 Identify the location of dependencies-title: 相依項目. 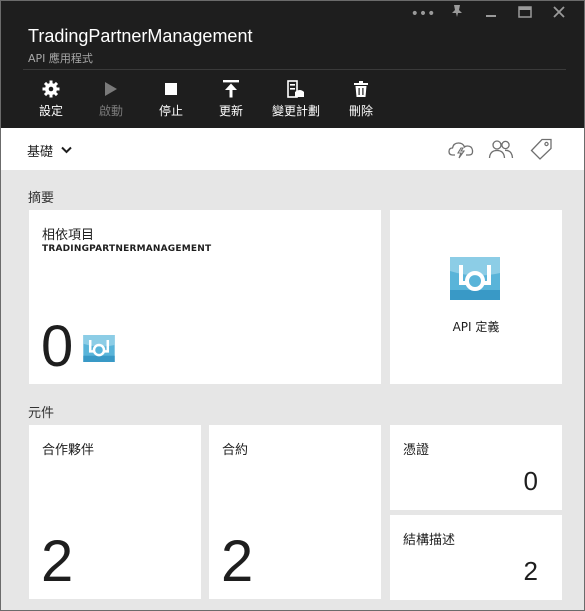
(68, 235).